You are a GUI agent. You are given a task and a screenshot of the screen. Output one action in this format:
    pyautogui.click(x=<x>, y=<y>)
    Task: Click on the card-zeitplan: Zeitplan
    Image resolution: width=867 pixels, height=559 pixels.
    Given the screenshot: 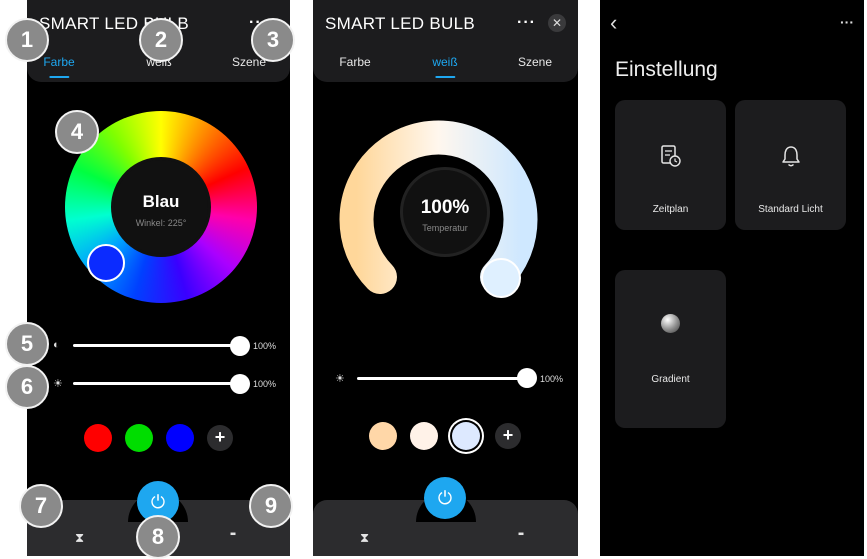 What is the action you would take?
    pyautogui.click(x=670, y=165)
    